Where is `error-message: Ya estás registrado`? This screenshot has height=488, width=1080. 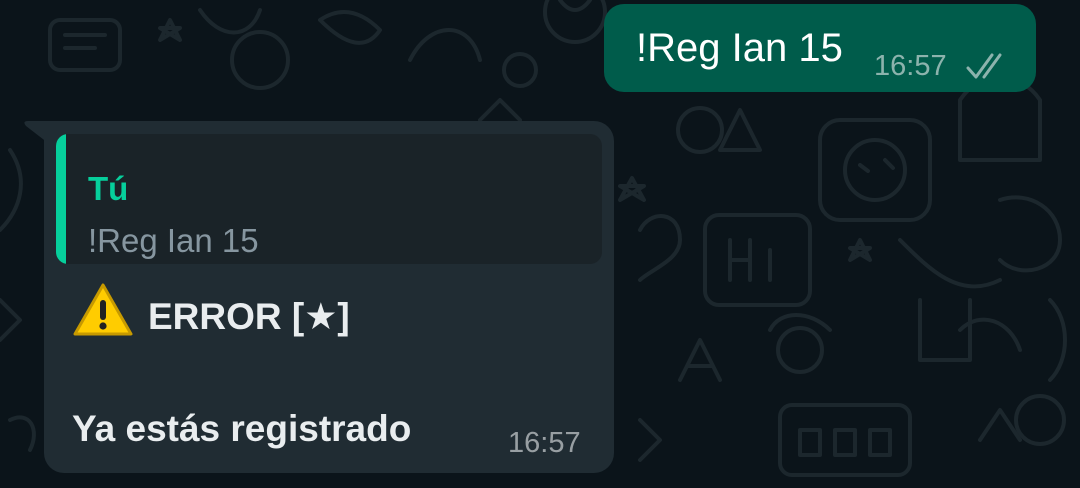
error-message: Ya estás registrado is located at coordinates (242, 428).